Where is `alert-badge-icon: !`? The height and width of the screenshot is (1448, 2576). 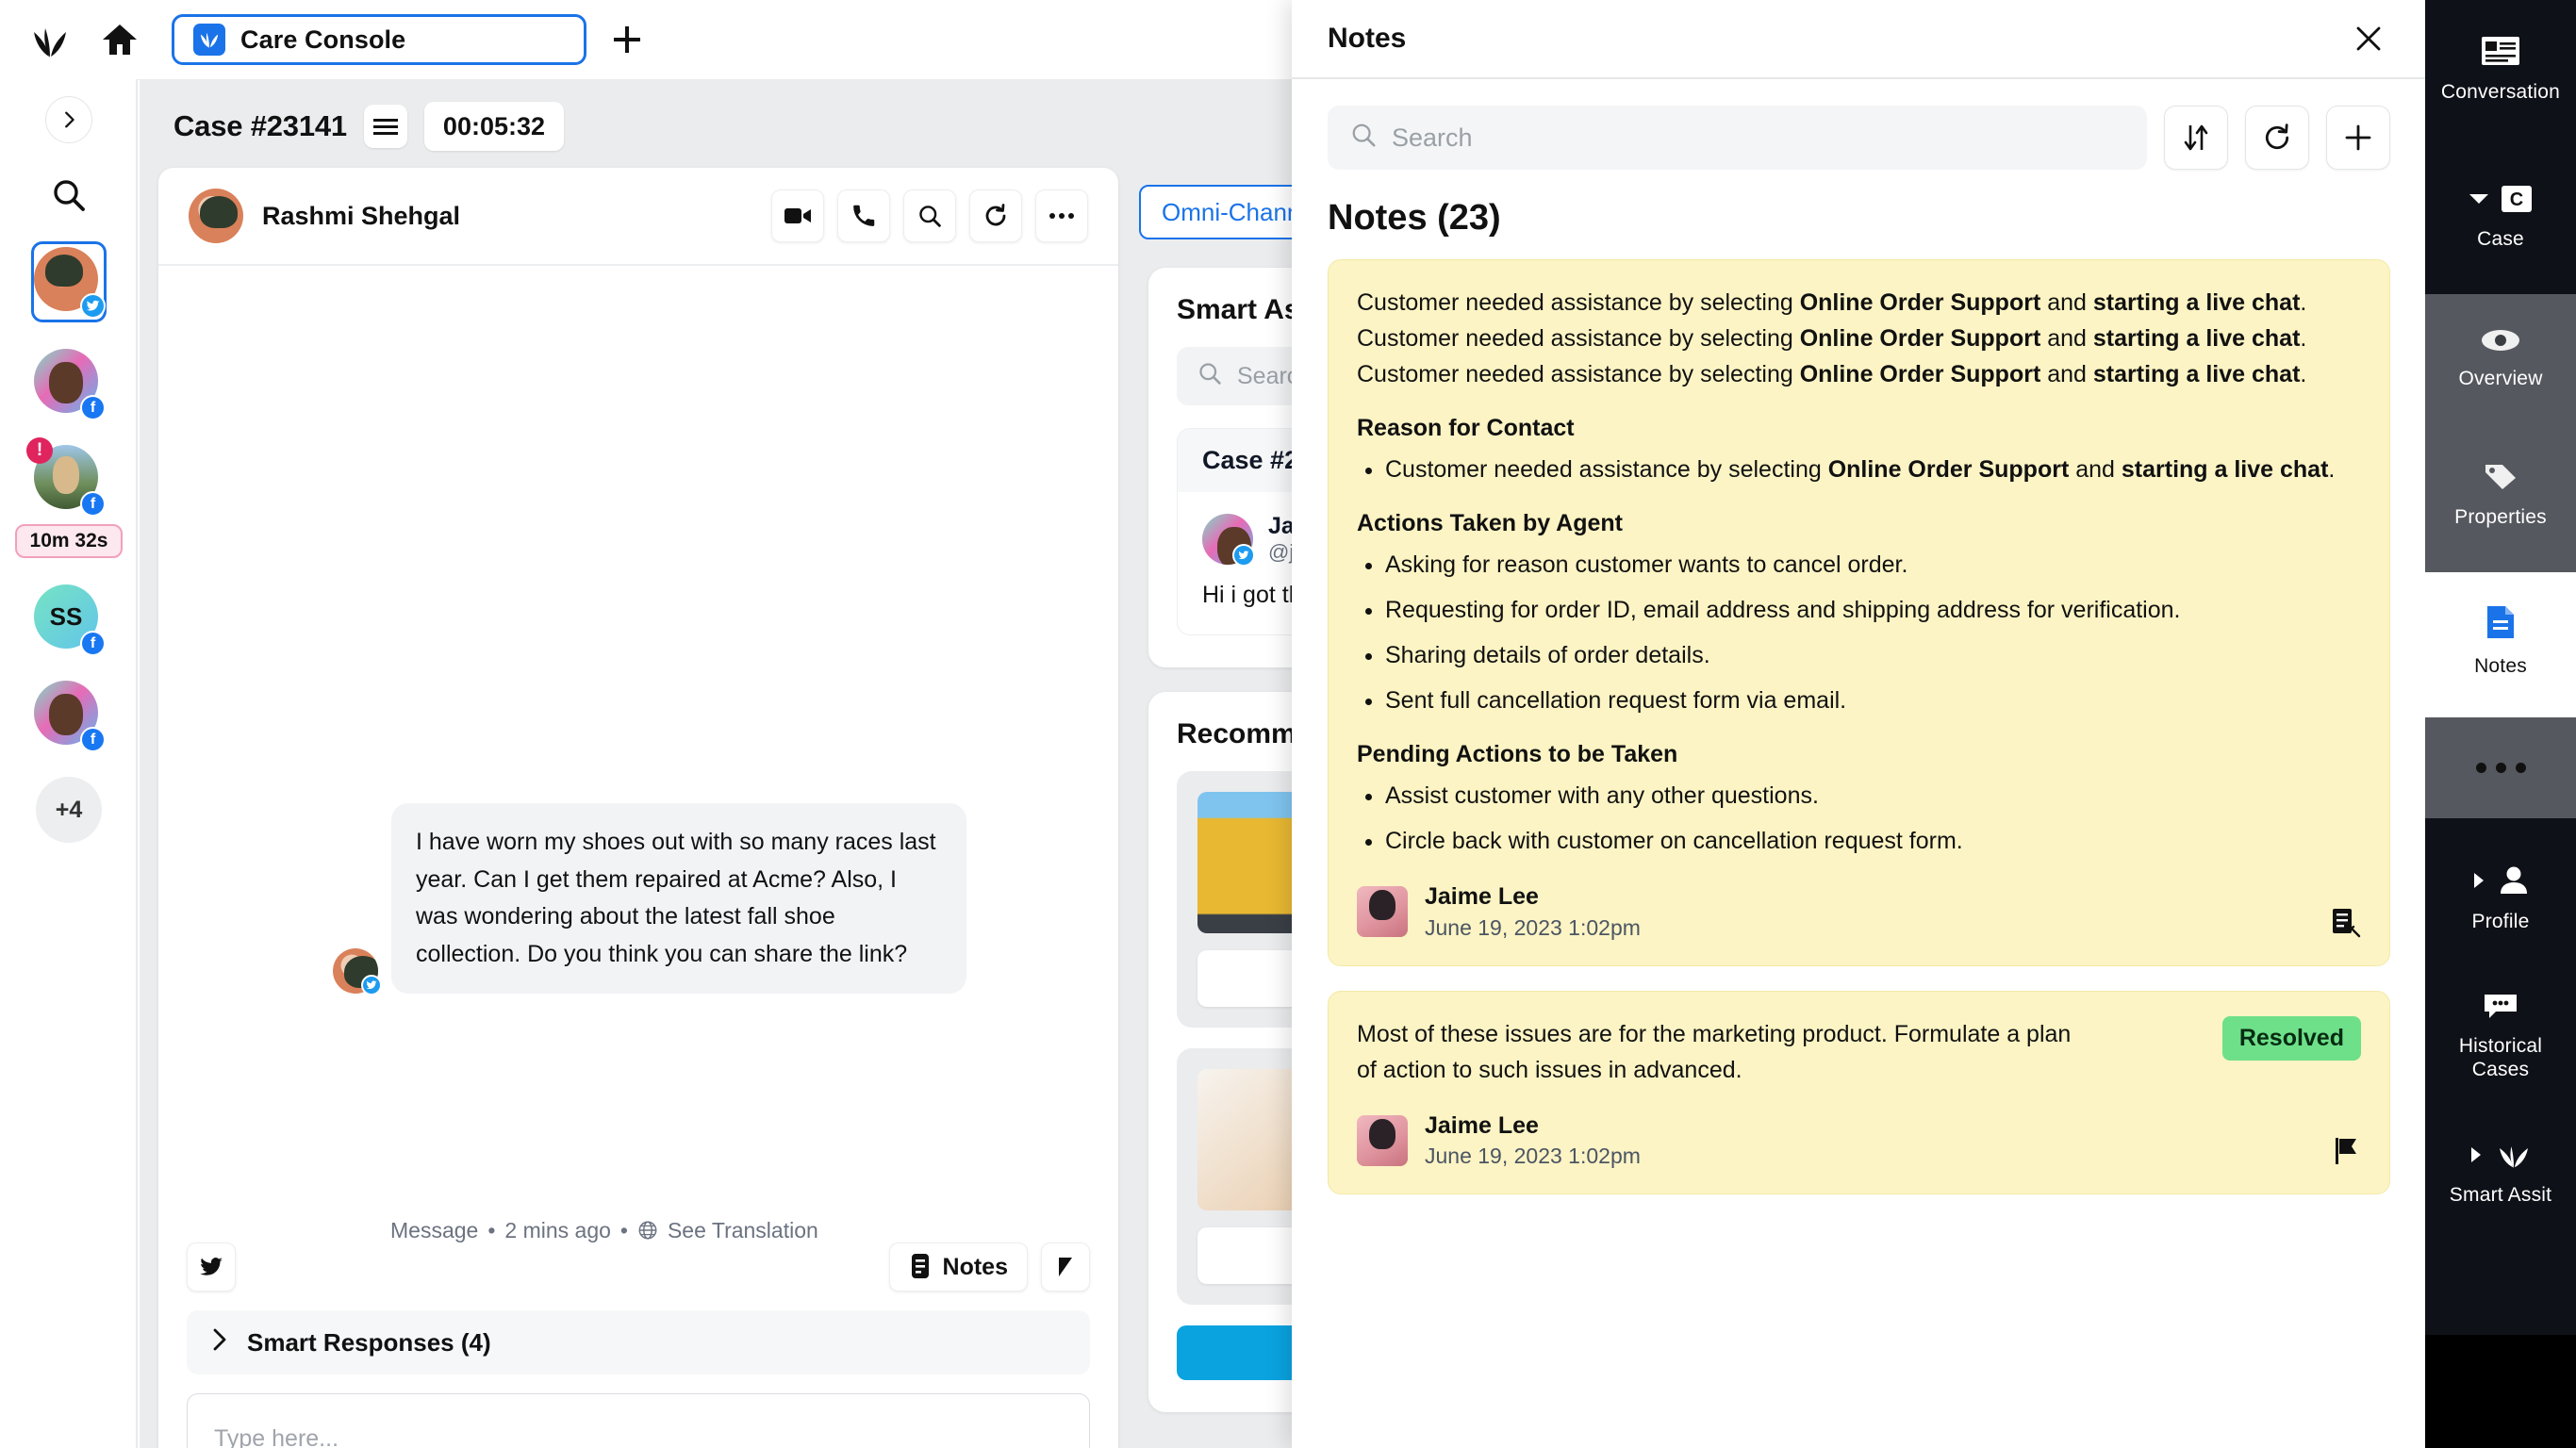 alert-badge-icon: ! is located at coordinates (39, 450).